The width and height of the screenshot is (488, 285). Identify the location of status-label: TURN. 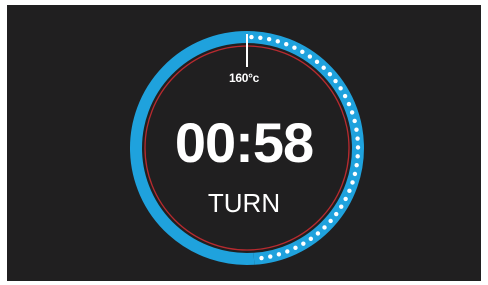
(244, 203).